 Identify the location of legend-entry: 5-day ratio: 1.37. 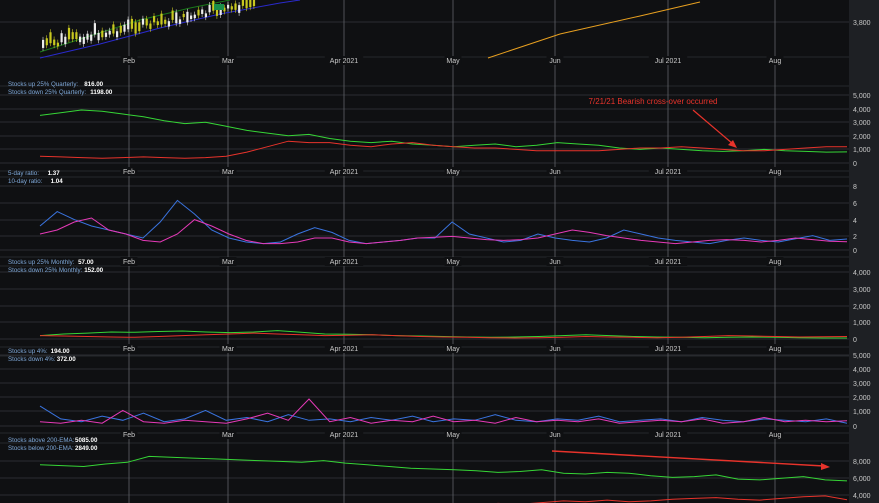
(34, 173).